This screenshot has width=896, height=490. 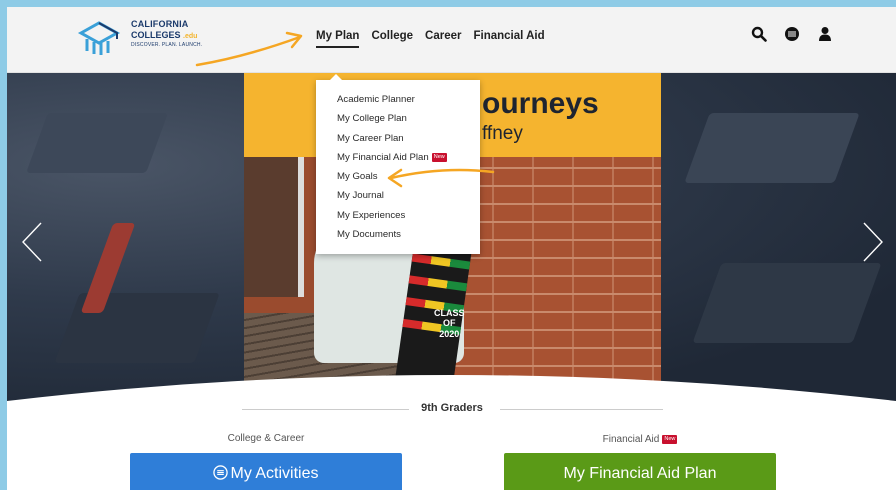 I want to click on section-title: 9th Graders, so click(x=452, y=408).